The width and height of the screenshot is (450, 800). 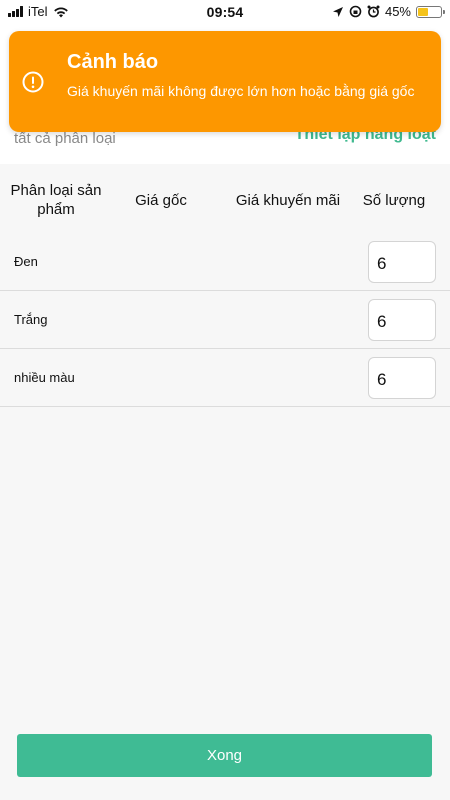 What do you see at coordinates (394, 200) in the screenshot?
I see `header-quantity: Số lượng` at bounding box center [394, 200].